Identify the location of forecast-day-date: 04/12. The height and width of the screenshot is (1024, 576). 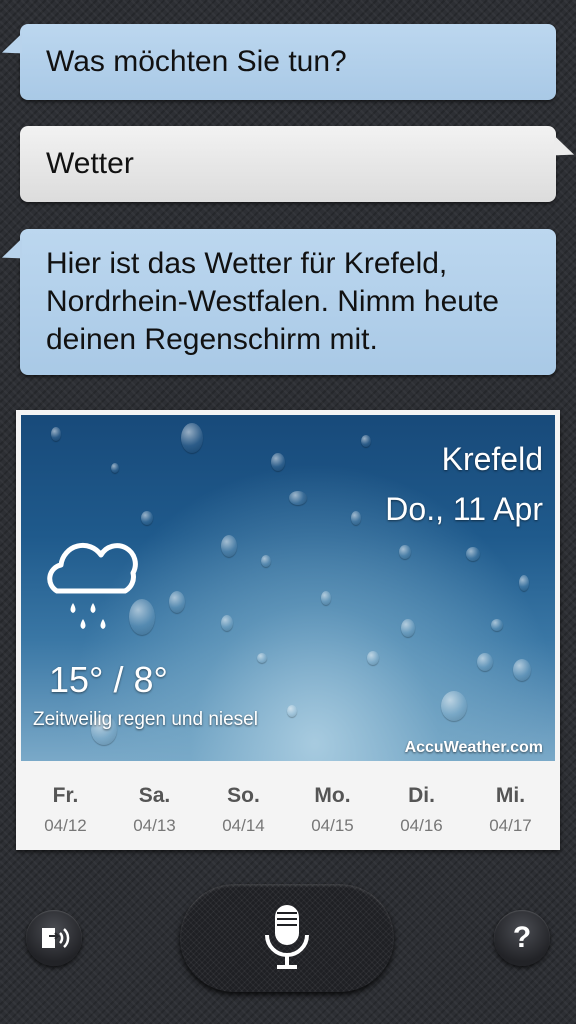
(65, 825).